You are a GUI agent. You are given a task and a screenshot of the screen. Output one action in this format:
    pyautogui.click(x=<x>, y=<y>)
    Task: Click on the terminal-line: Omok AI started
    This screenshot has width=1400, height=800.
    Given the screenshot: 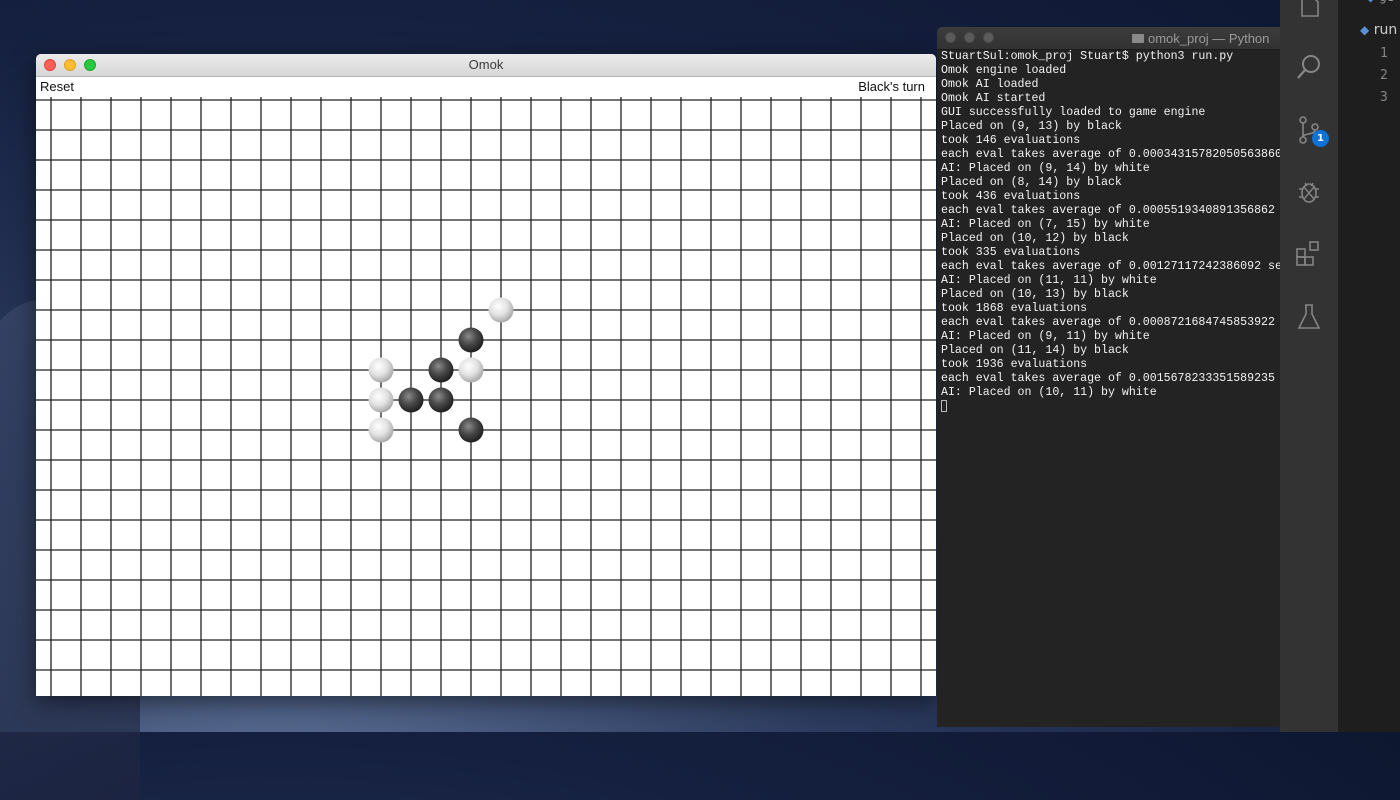 What is the action you would take?
    pyautogui.click(x=993, y=98)
    